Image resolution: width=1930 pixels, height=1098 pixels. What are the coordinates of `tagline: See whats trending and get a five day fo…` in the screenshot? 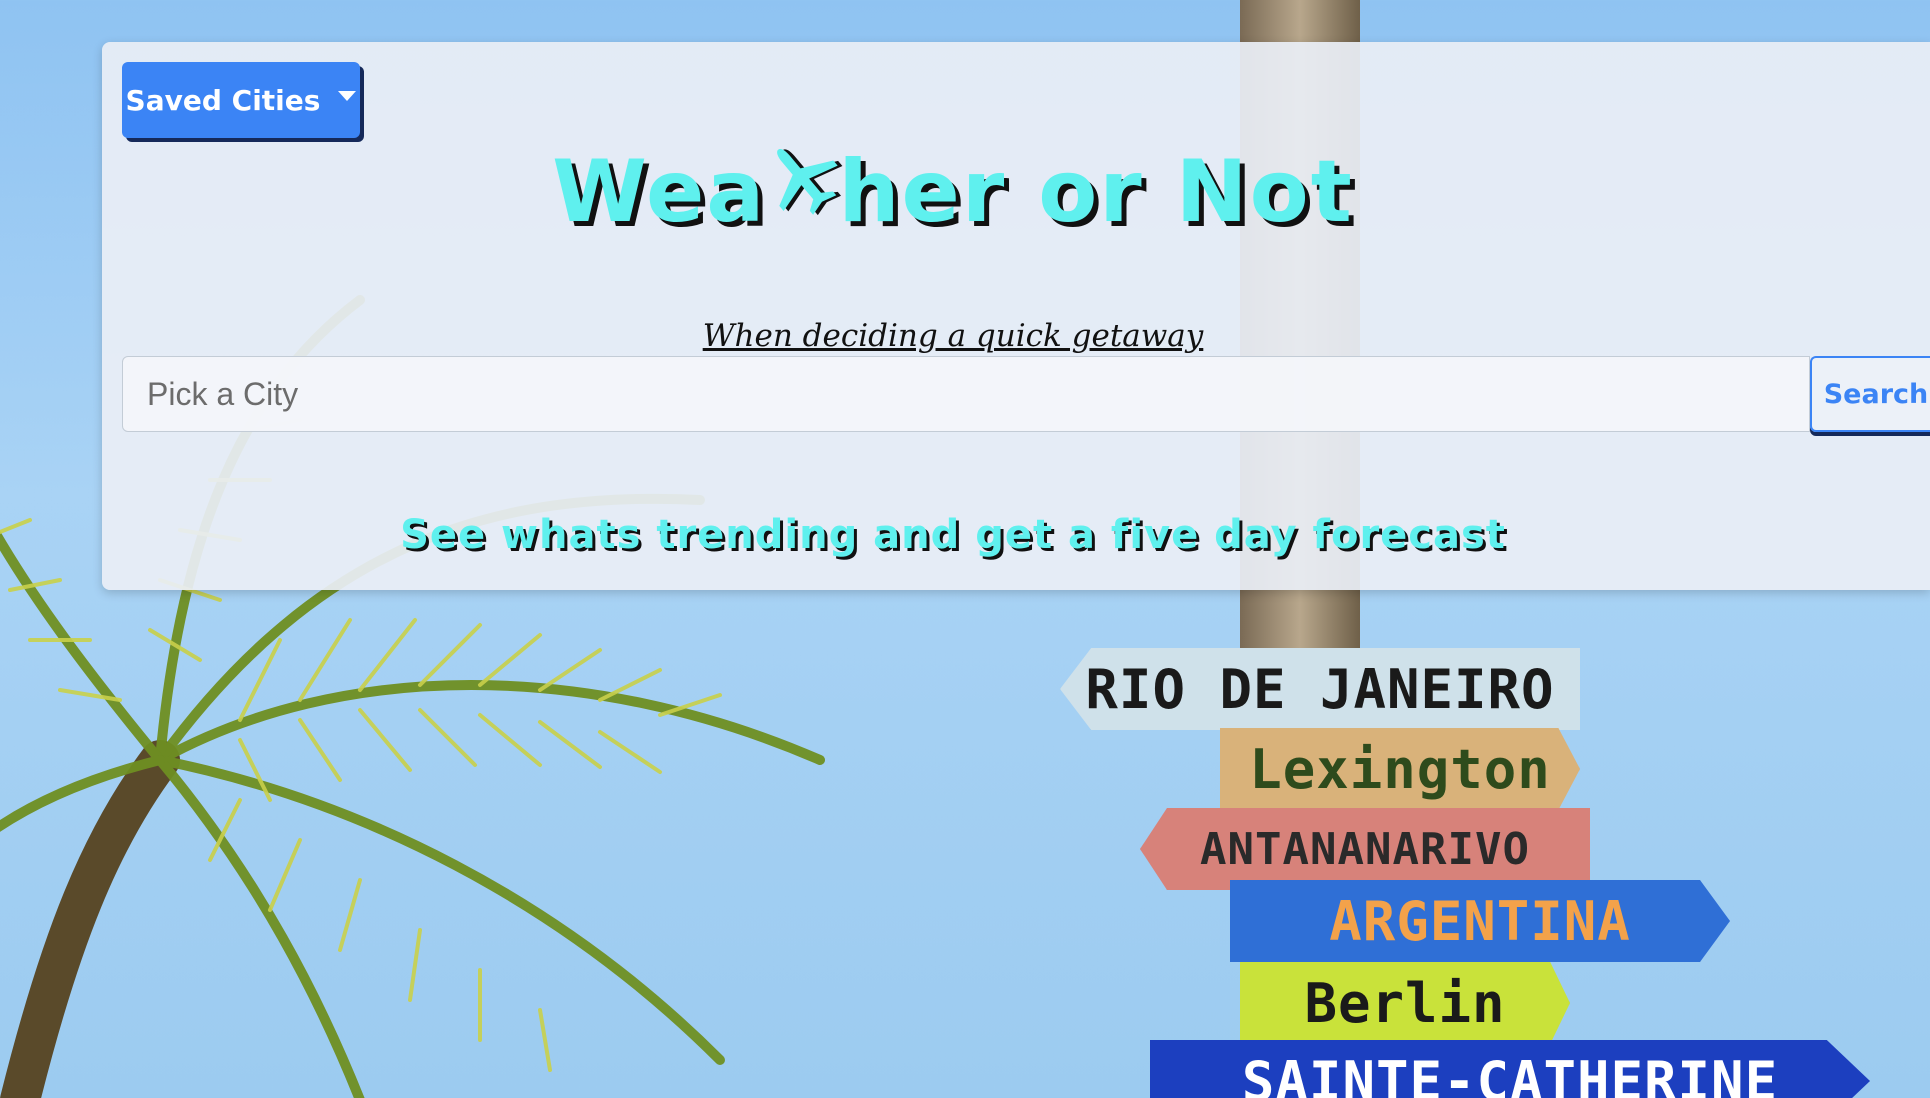 It's located at (953, 535).